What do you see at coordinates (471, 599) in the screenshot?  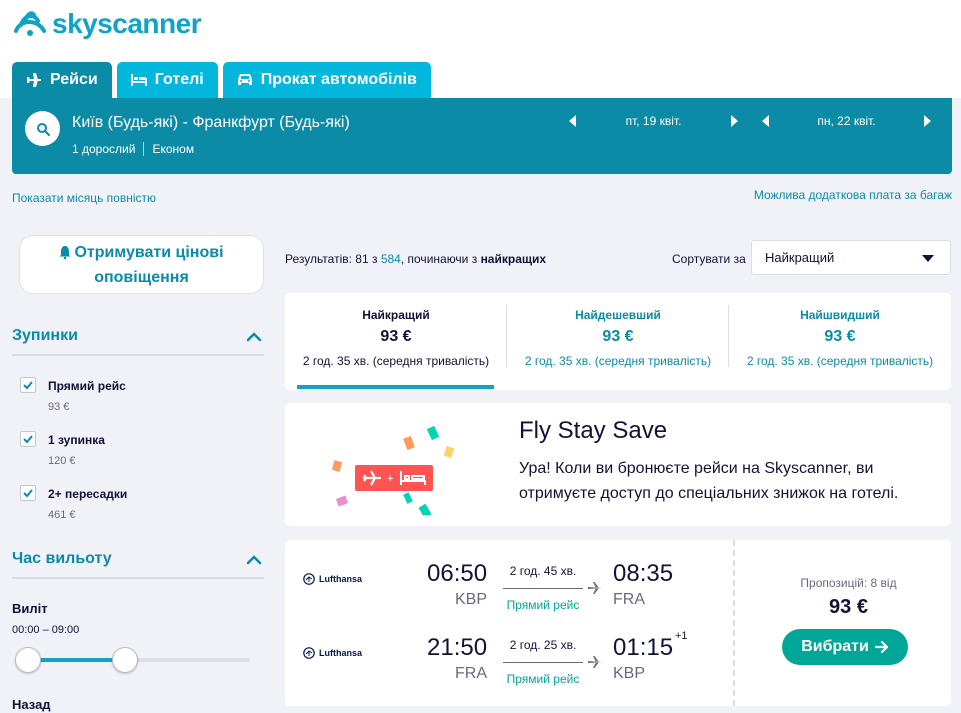 I see `leg1-departure-airport: KBP` at bounding box center [471, 599].